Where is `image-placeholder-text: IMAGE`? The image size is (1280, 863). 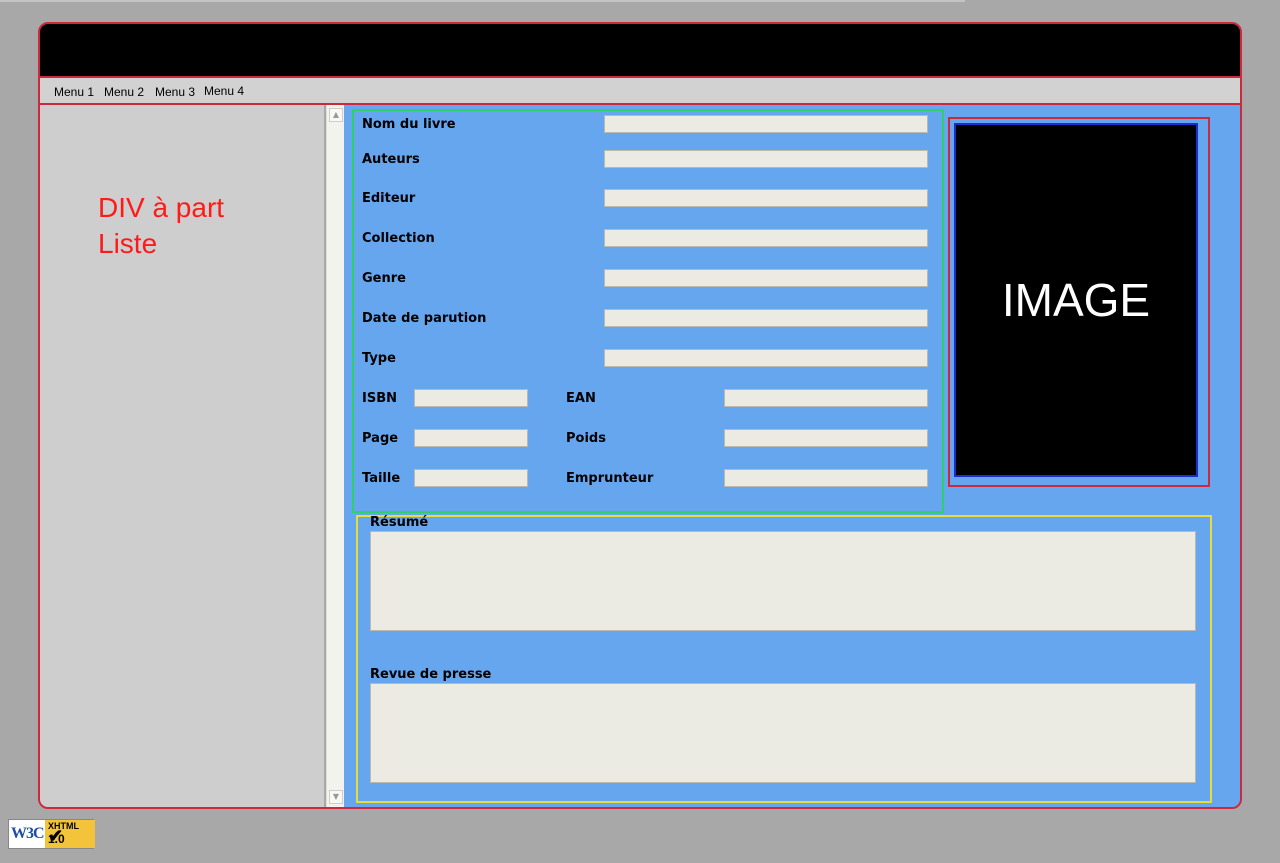 image-placeholder-text: IMAGE is located at coordinates (1076, 300).